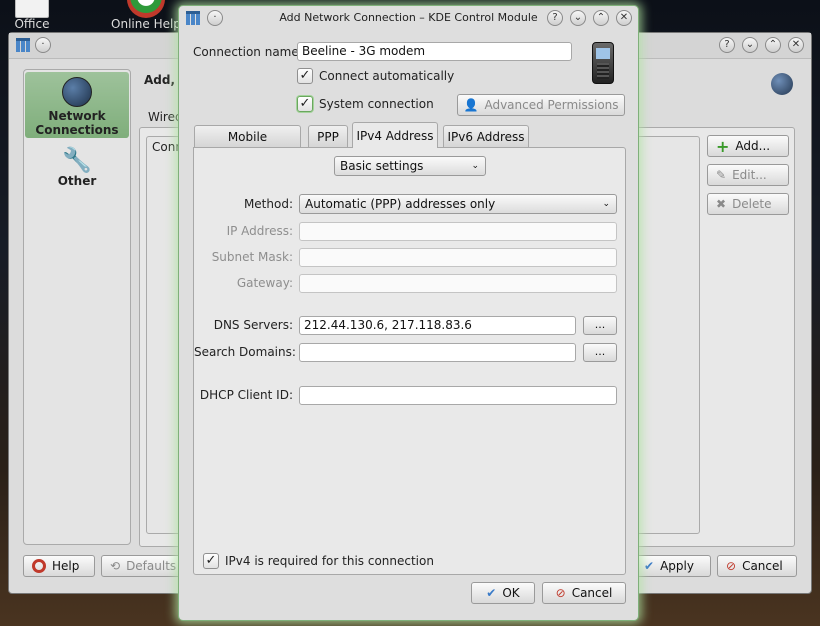 The height and width of the screenshot is (626, 820). What do you see at coordinates (603, 63) in the screenshot?
I see `mobile-phone-icon` at bounding box center [603, 63].